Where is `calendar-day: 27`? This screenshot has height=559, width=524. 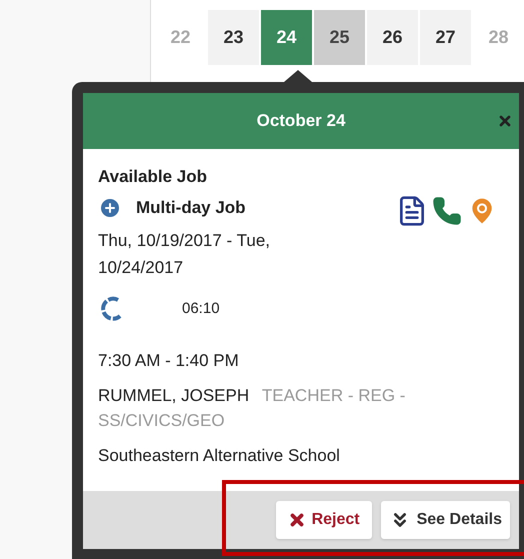 calendar-day: 27 is located at coordinates (445, 37).